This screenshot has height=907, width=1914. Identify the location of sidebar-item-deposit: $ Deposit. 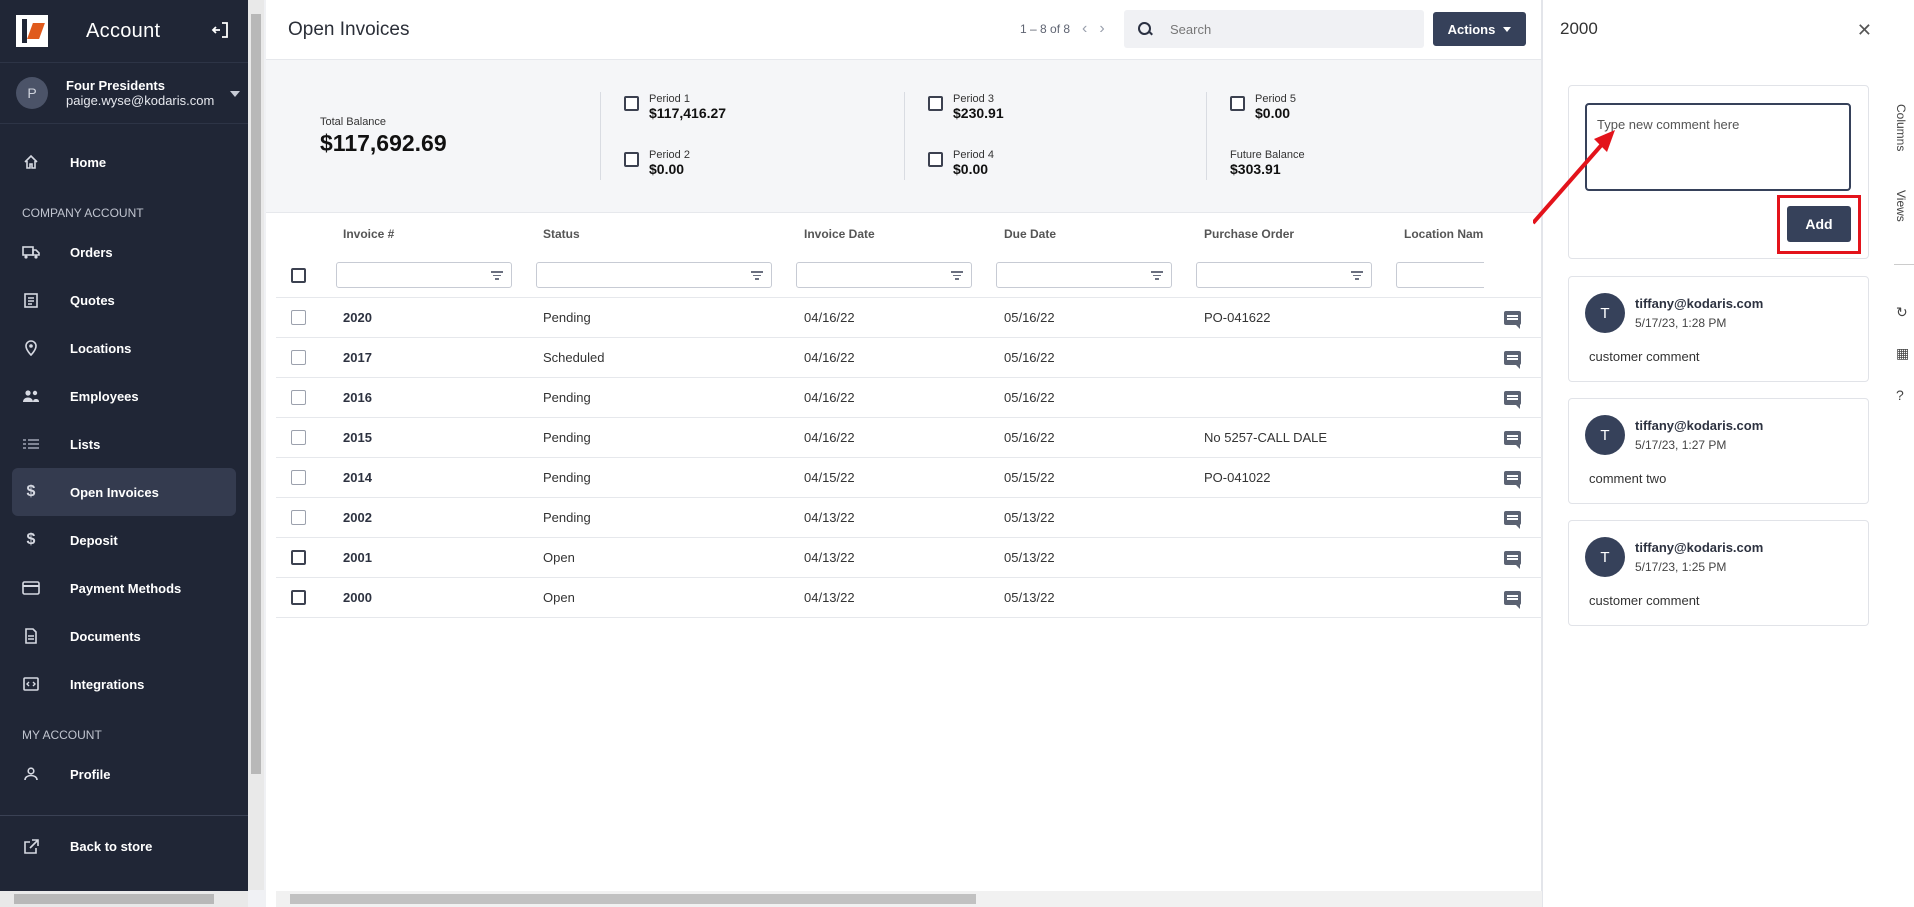
(124, 540).